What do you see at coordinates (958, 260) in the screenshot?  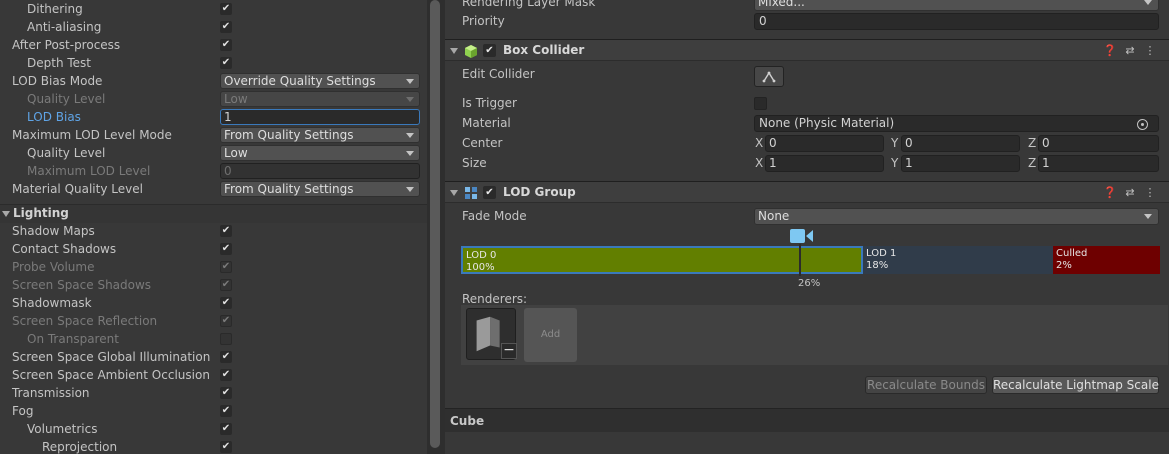 I see `lod-segment-1: LOD 1 18%` at bounding box center [958, 260].